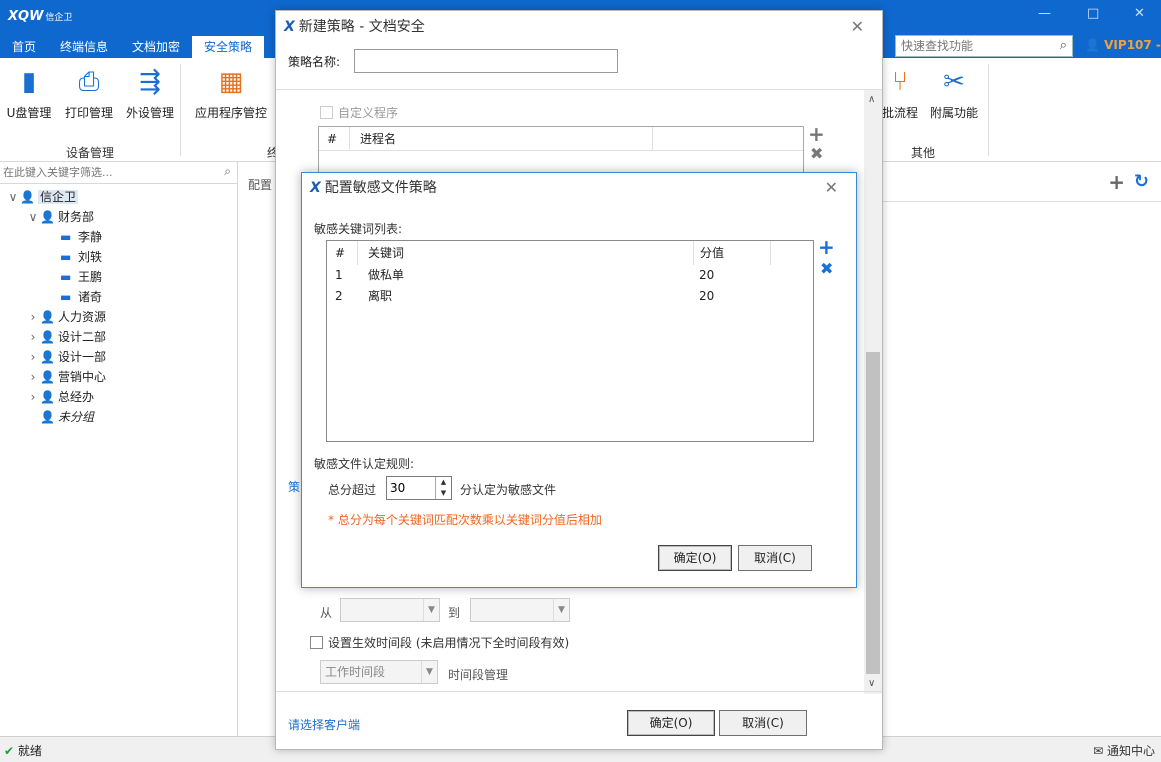  Describe the element at coordinates (1044, 13) in the screenshot. I see `minimize-icon: —` at that location.